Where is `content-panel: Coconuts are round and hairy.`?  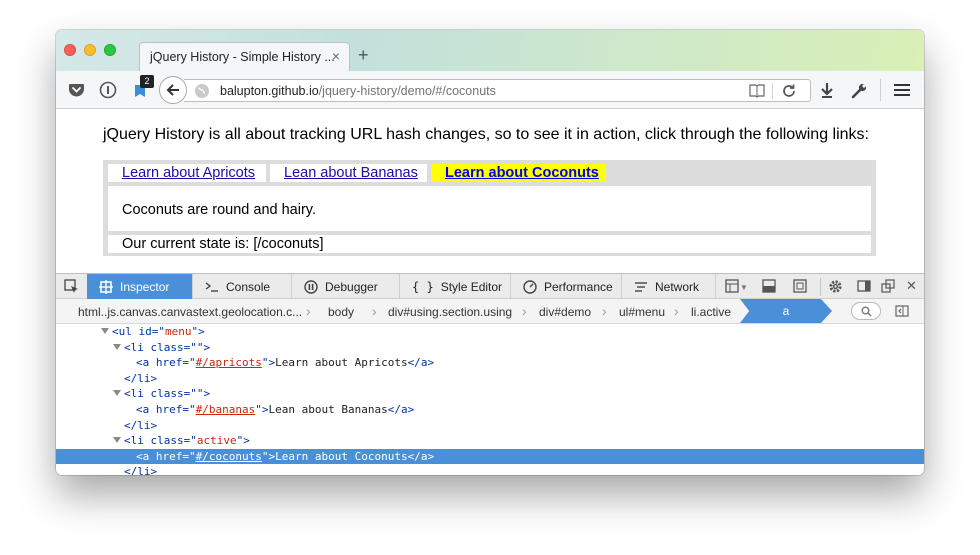 content-panel: Coconuts are round and hairy. is located at coordinates (489, 208).